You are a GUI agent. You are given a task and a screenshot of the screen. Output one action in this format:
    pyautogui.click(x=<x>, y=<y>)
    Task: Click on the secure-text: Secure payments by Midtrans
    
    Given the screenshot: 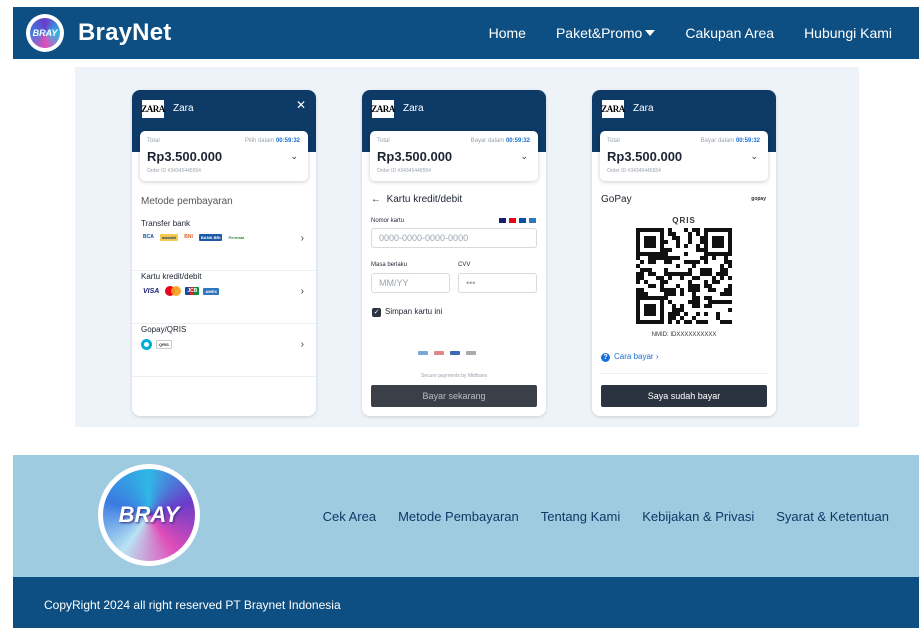 What is the action you would take?
    pyautogui.click(x=454, y=376)
    